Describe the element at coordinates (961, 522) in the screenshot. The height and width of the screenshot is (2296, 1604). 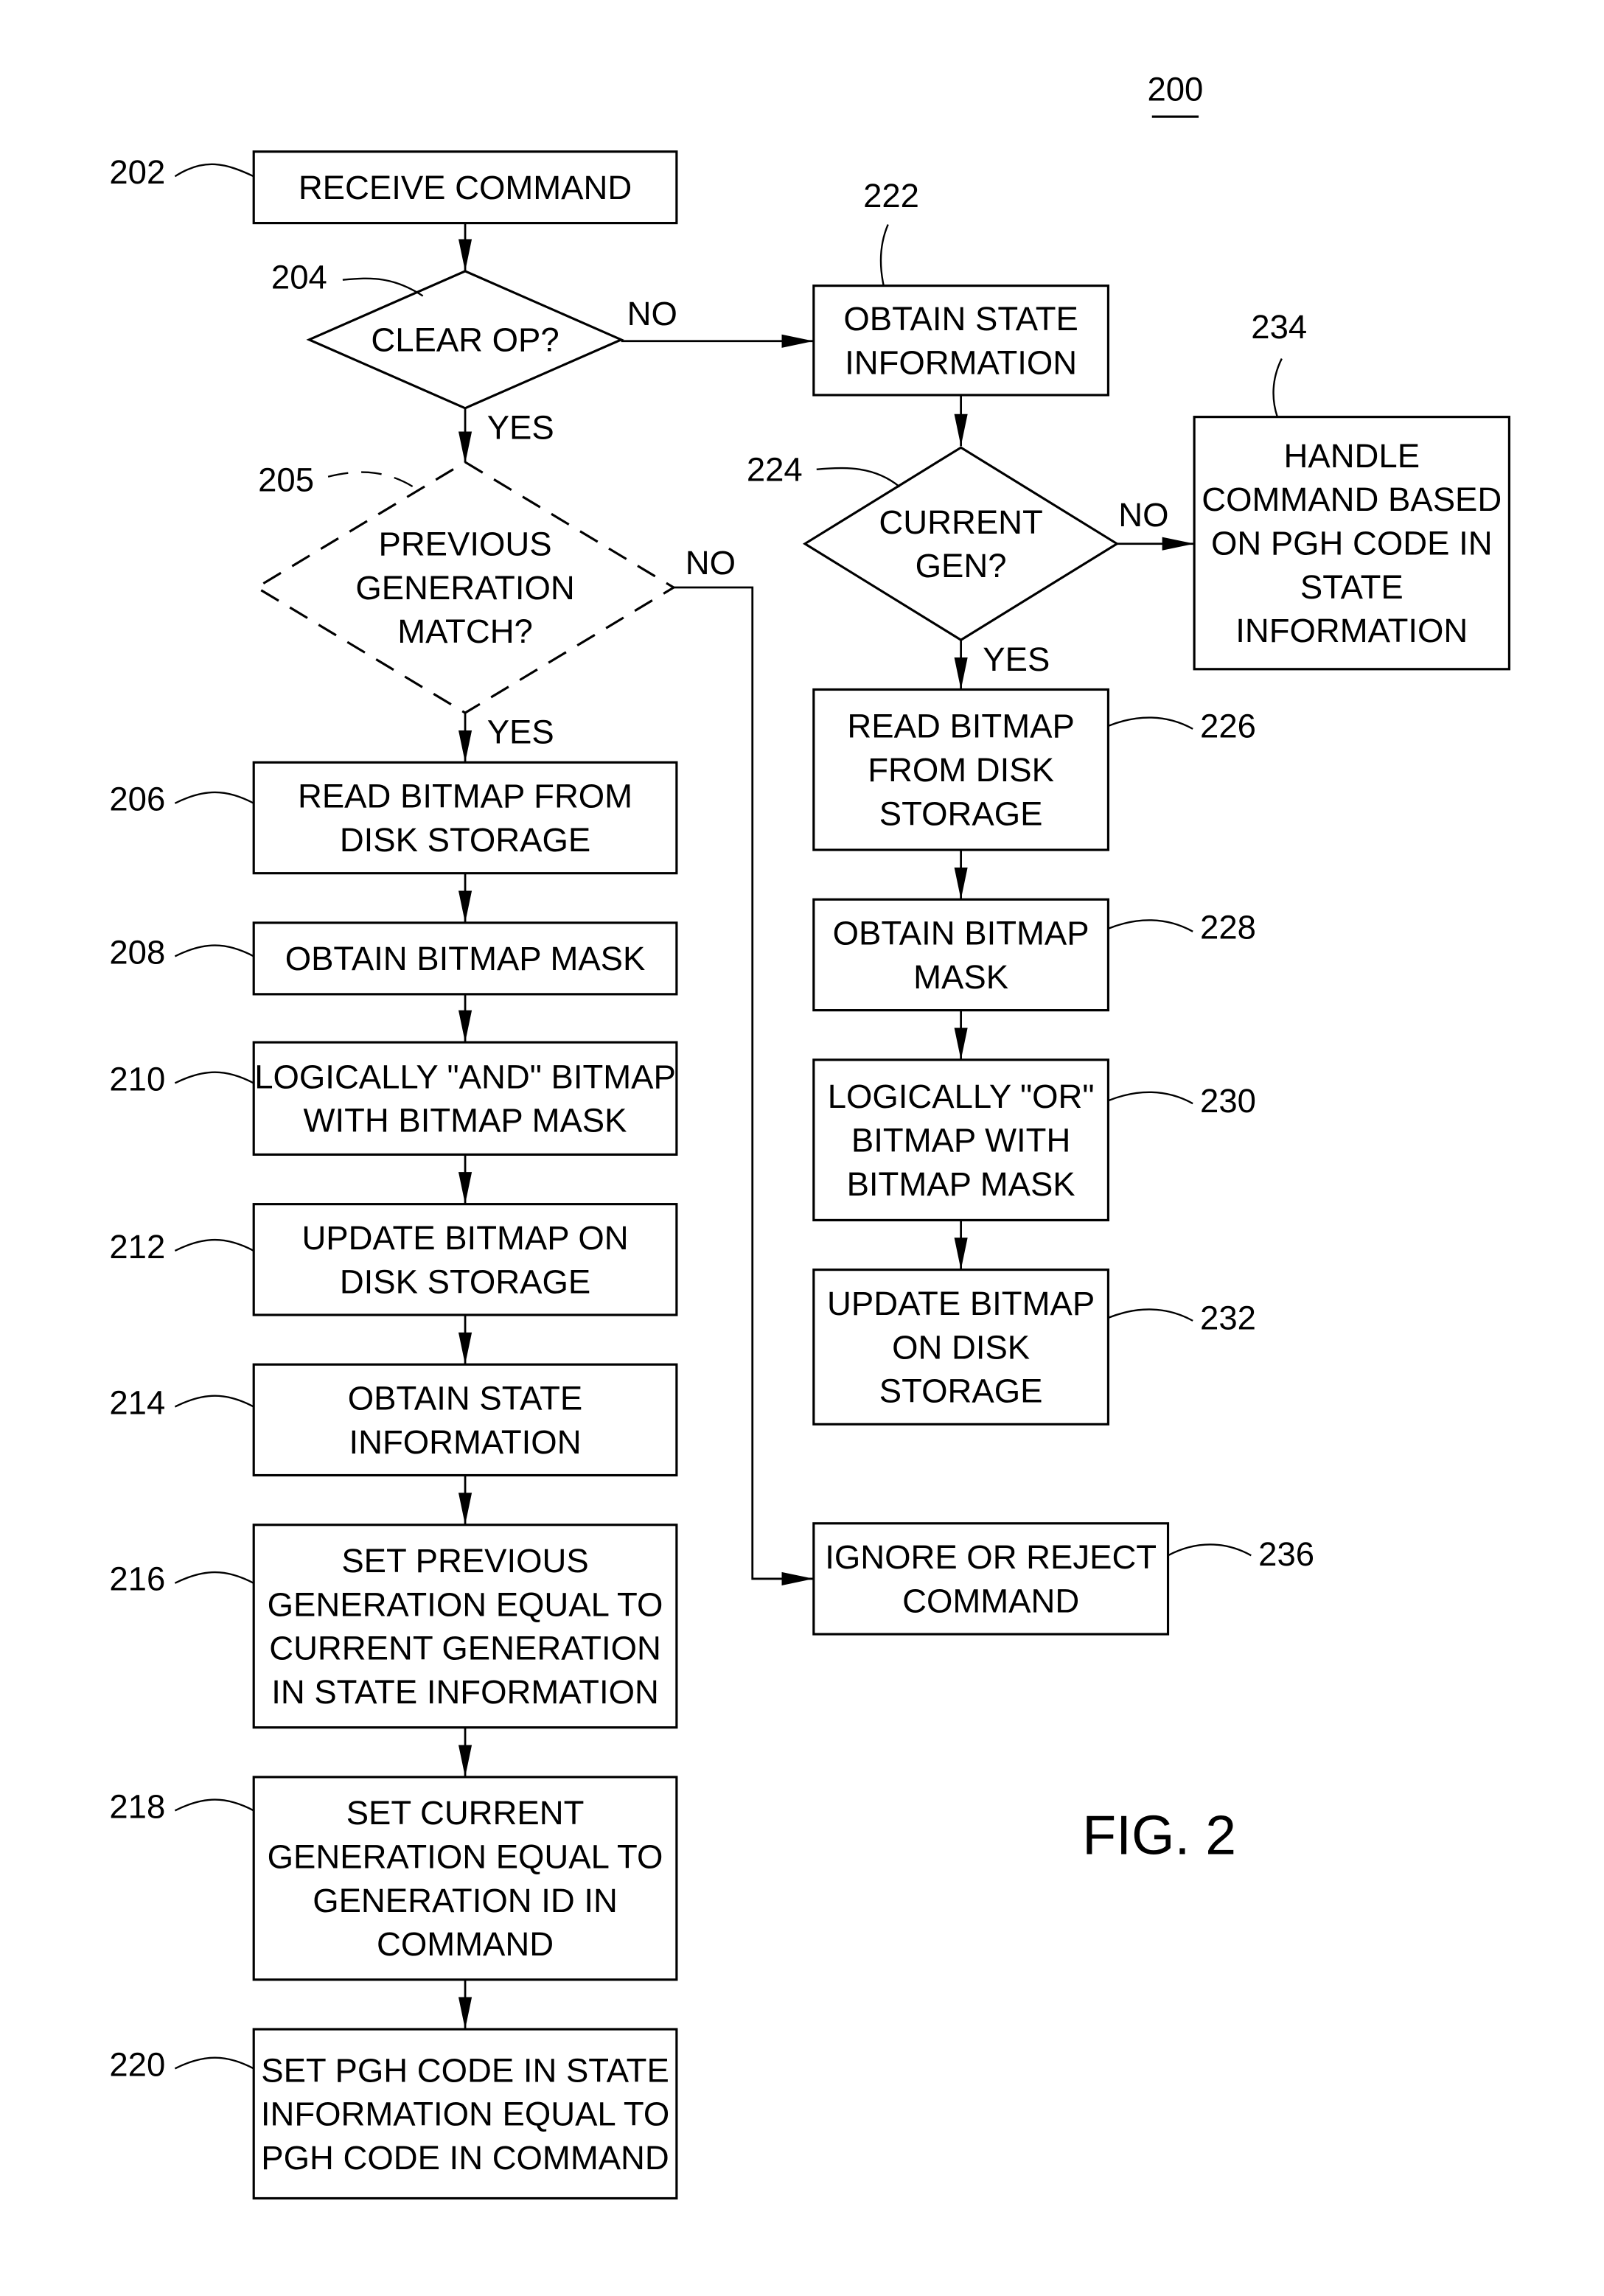
I see `node-224-text-line: CURRENT` at that location.